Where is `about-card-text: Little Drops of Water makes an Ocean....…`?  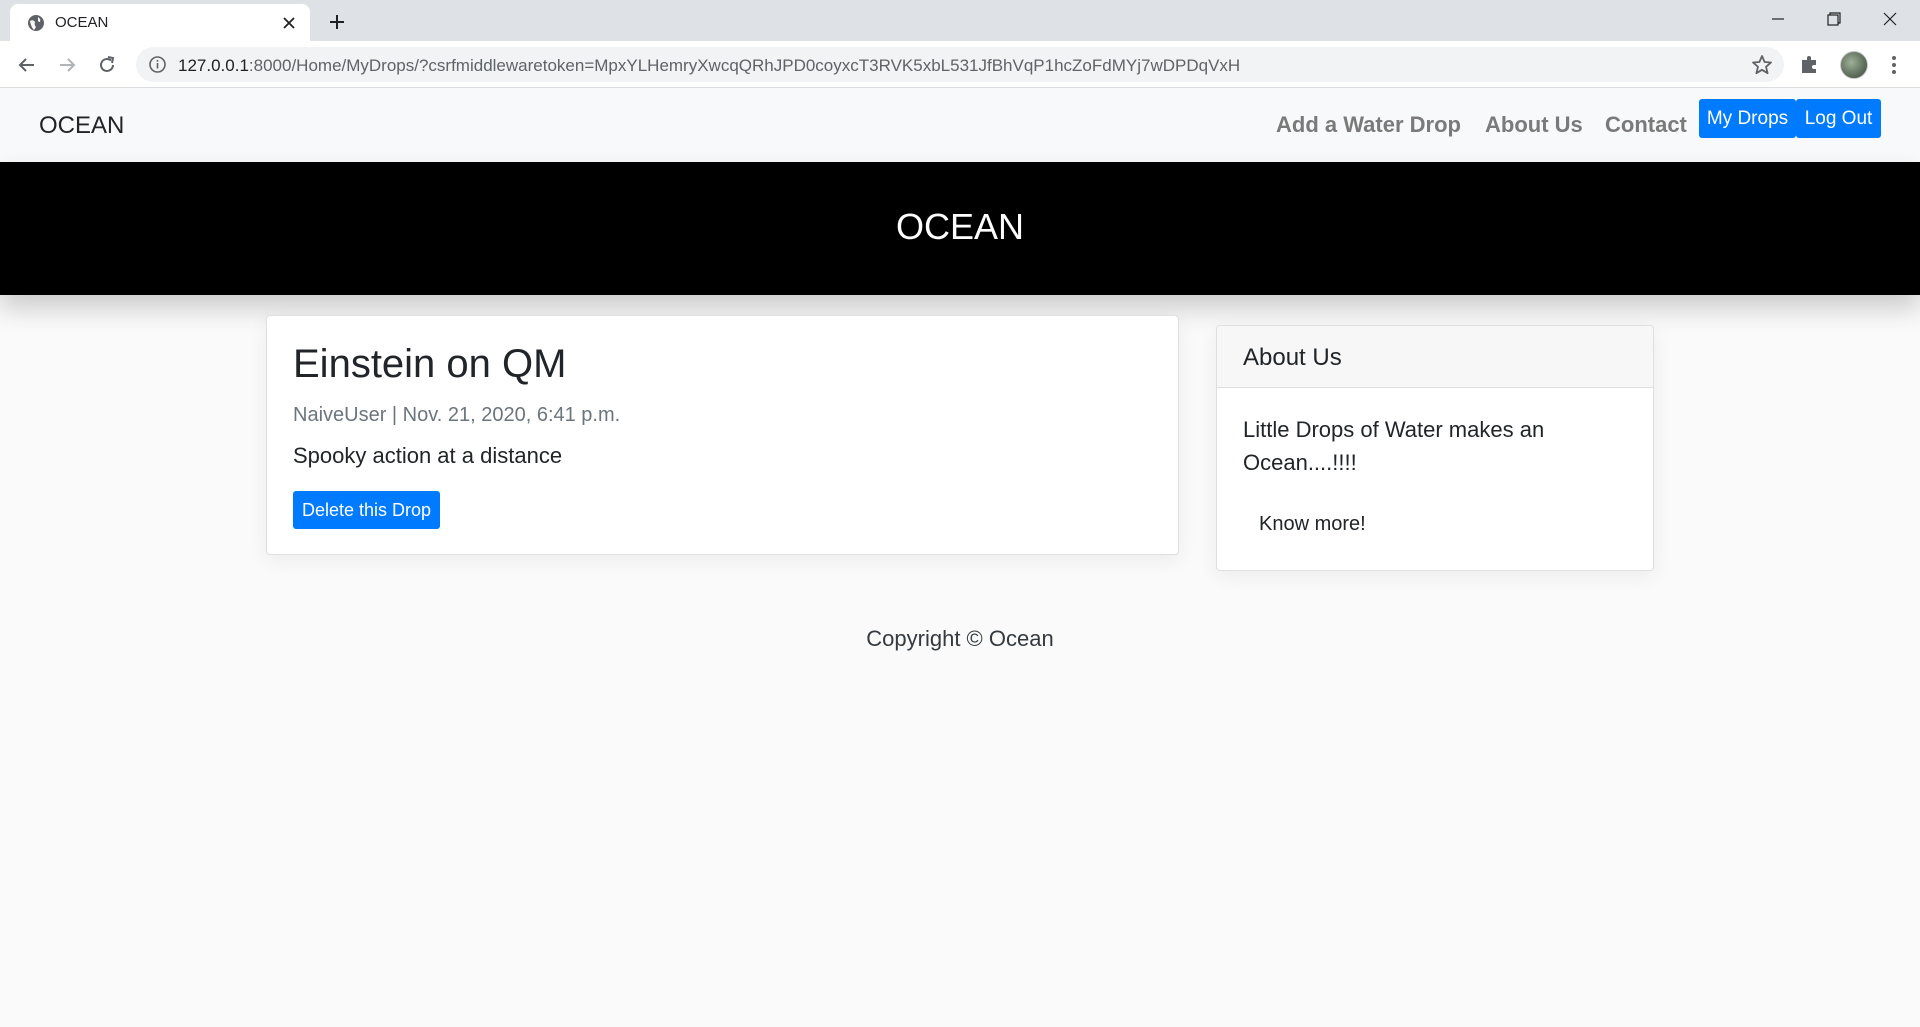
about-card-text: Little Drops of Water makes an Ocean....… is located at coordinates (1394, 446).